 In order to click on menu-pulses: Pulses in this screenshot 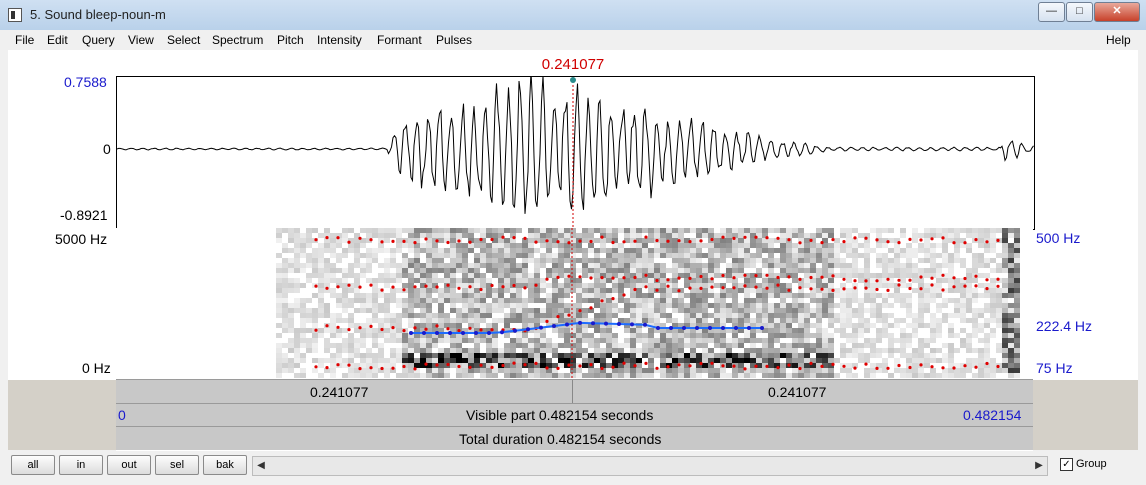, I will do `click(454, 40)`.